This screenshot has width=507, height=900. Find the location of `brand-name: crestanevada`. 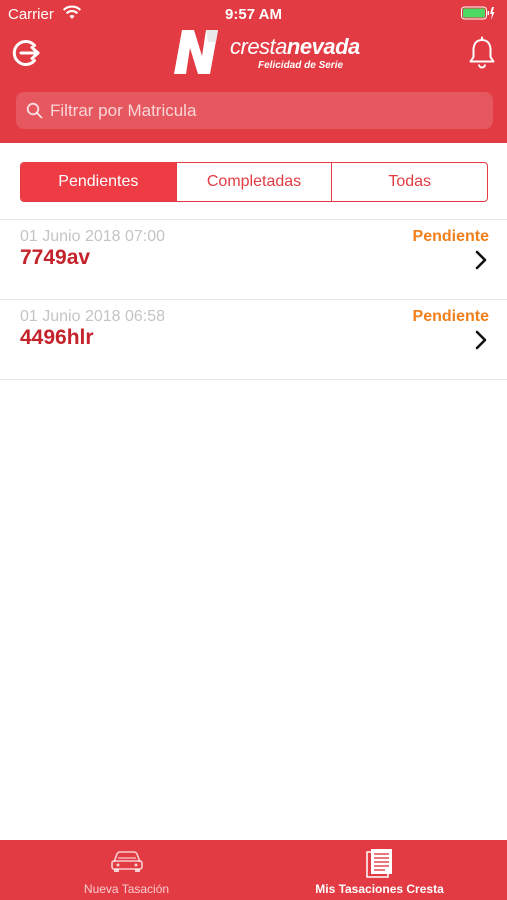

brand-name: crestanevada is located at coordinates (295, 46).